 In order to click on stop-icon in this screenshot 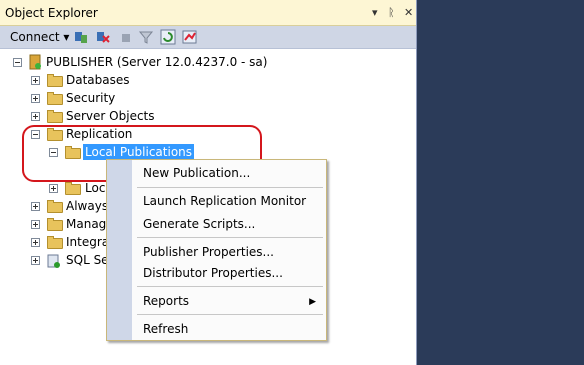, I will do `click(126, 37)`.